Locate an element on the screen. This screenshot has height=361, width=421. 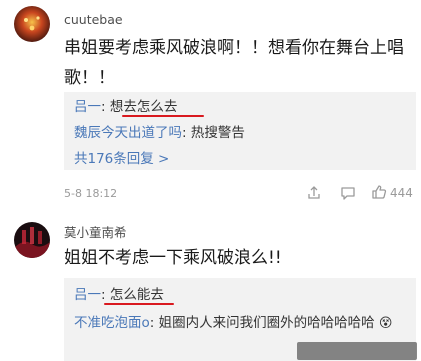
dizzy-emoji-icon: 😵 is located at coordinates (385, 323).